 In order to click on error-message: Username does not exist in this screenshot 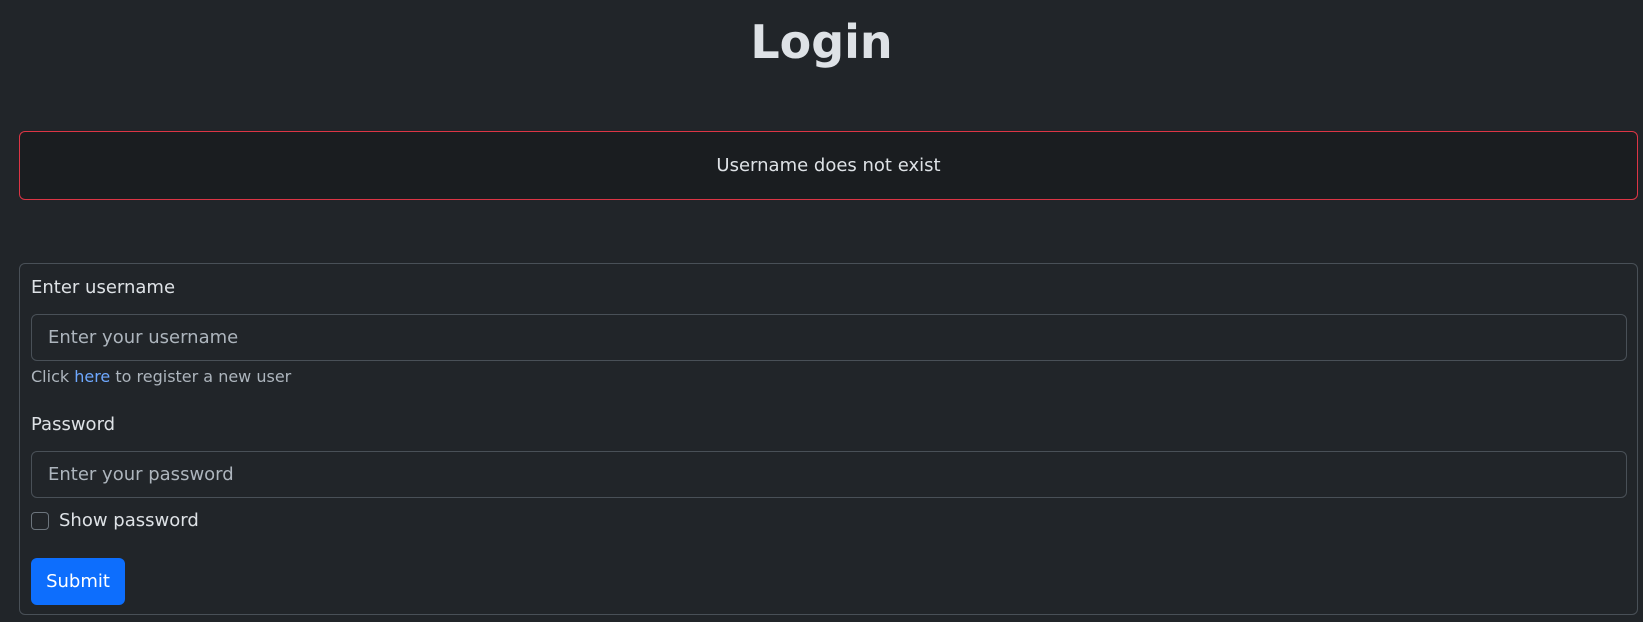, I will do `click(828, 165)`.